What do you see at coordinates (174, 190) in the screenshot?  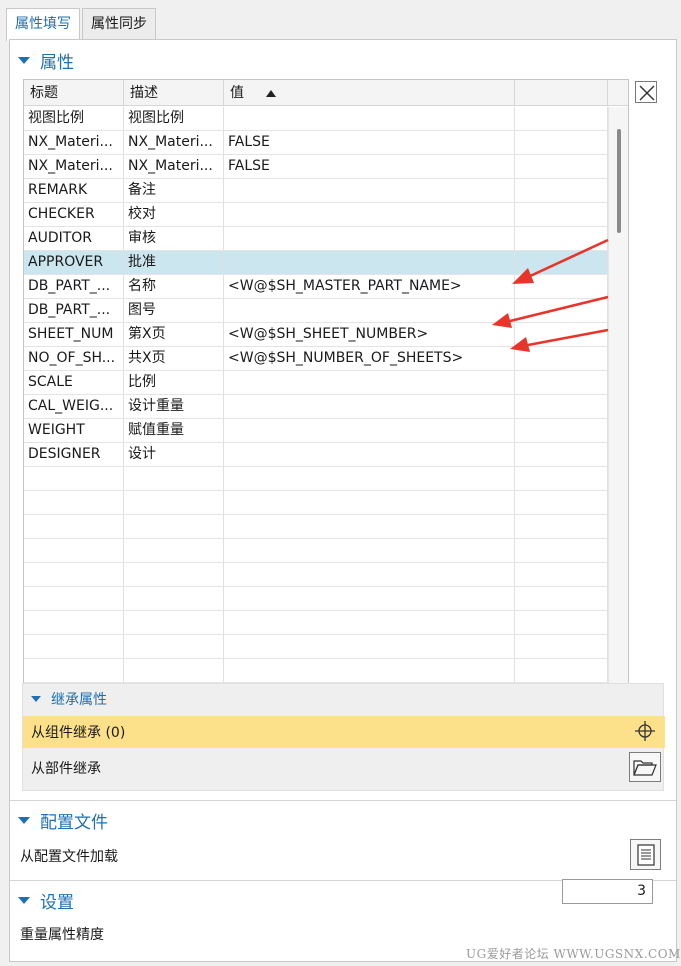 I see `cell-description: 备注` at bounding box center [174, 190].